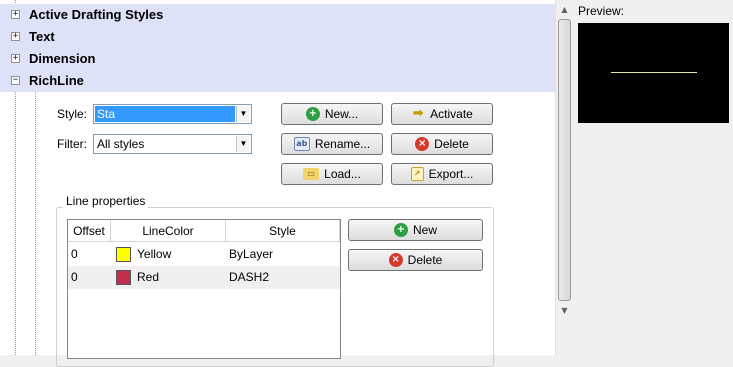 This screenshot has height=367, width=733. What do you see at coordinates (451, 114) in the screenshot?
I see `activate-label: Activate` at bounding box center [451, 114].